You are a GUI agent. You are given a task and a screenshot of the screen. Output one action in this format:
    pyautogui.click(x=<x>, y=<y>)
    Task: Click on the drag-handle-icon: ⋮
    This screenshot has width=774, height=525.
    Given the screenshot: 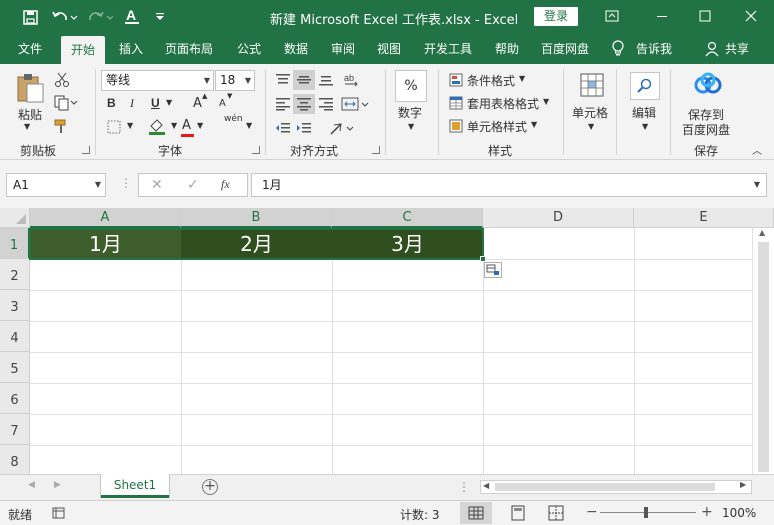 What is the action you would take?
    pyautogui.click(x=126, y=183)
    